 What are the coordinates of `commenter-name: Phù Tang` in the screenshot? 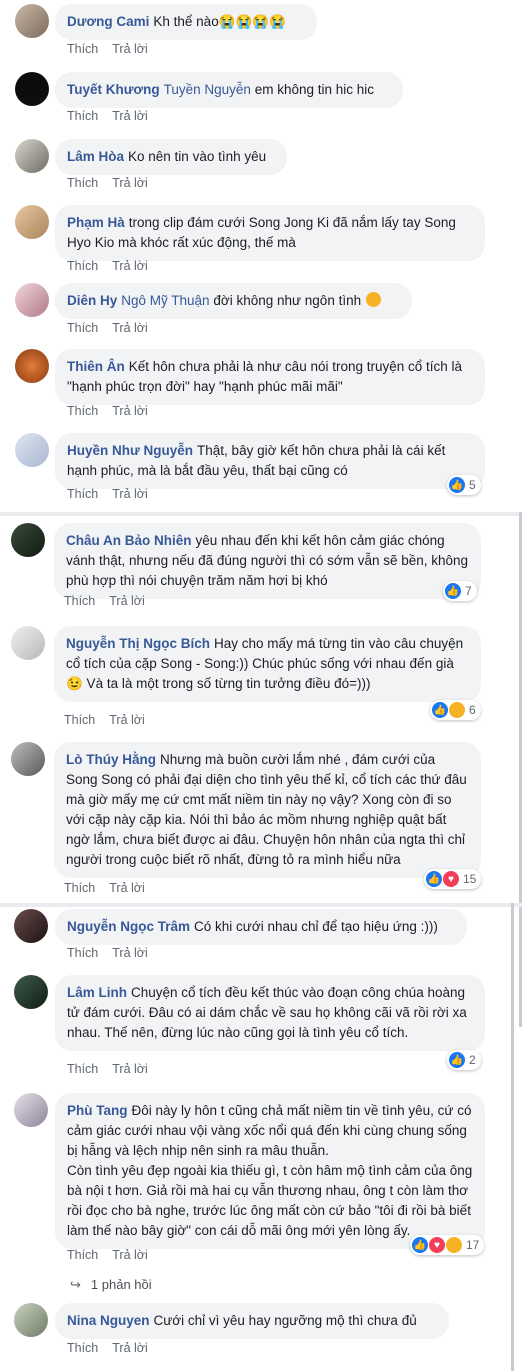 It's located at (97, 1110).